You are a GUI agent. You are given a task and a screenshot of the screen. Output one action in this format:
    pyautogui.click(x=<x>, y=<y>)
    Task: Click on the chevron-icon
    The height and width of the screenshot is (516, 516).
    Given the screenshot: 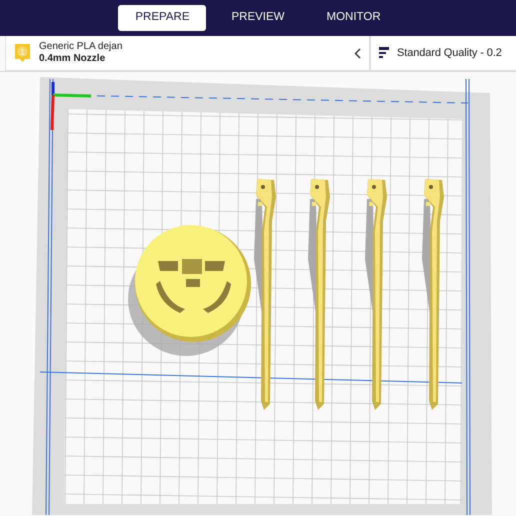 What is the action you would take?
    pyautogui.click(x=357, y=53)
    